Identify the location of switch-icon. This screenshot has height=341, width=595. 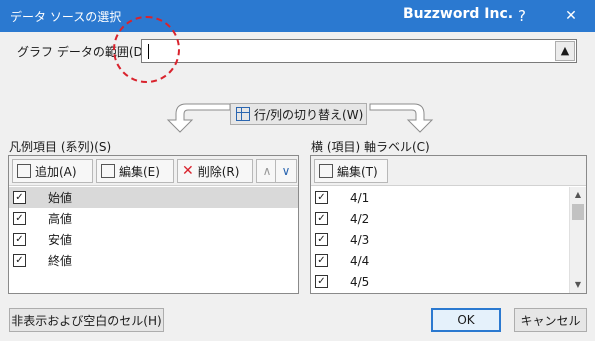
(243, 114).